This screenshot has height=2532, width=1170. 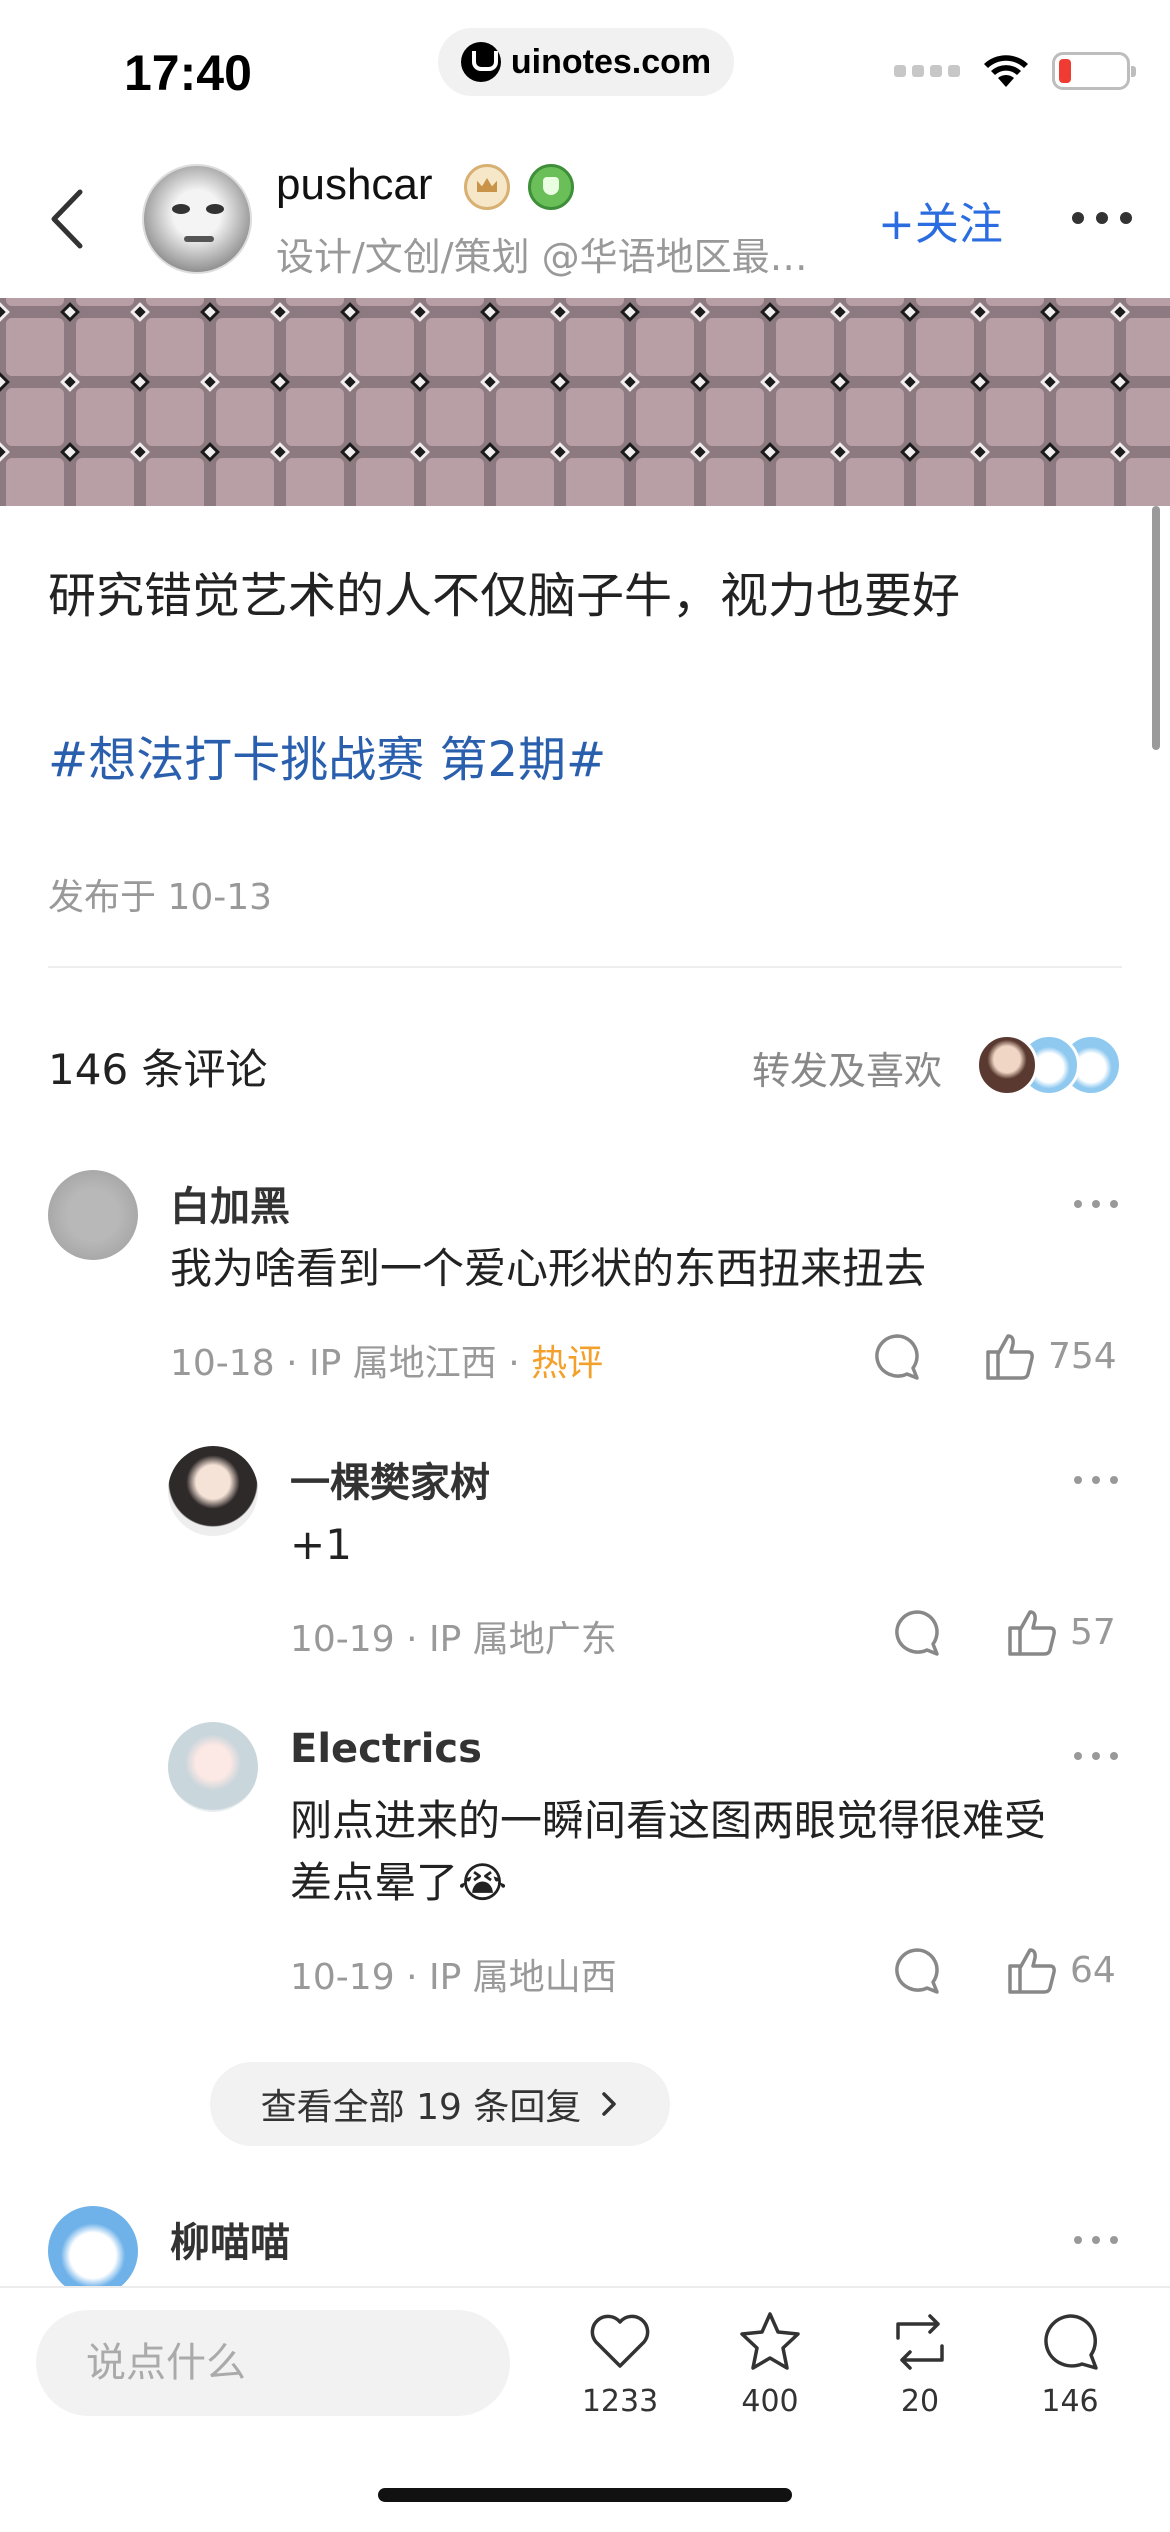 I want to click on commenter-name: 白加黑, so click(x=230, y=1203).